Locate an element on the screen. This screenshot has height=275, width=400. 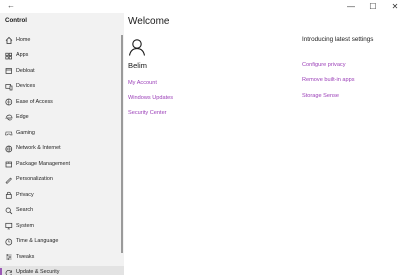
sidebar-item-network-and-internet: Network & Internet is located at coordinates (62, 150).